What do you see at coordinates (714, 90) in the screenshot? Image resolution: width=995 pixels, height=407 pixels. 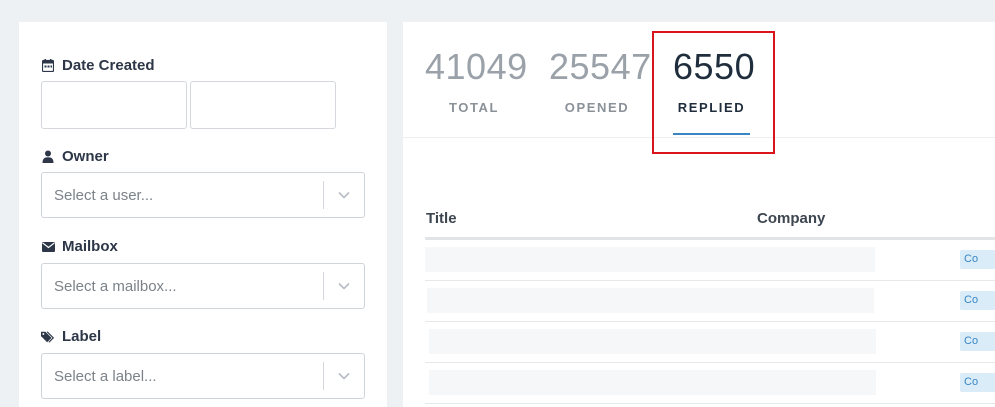 I see `stat-replied: 6550 REPLIED` at bounding box center [714, 90].